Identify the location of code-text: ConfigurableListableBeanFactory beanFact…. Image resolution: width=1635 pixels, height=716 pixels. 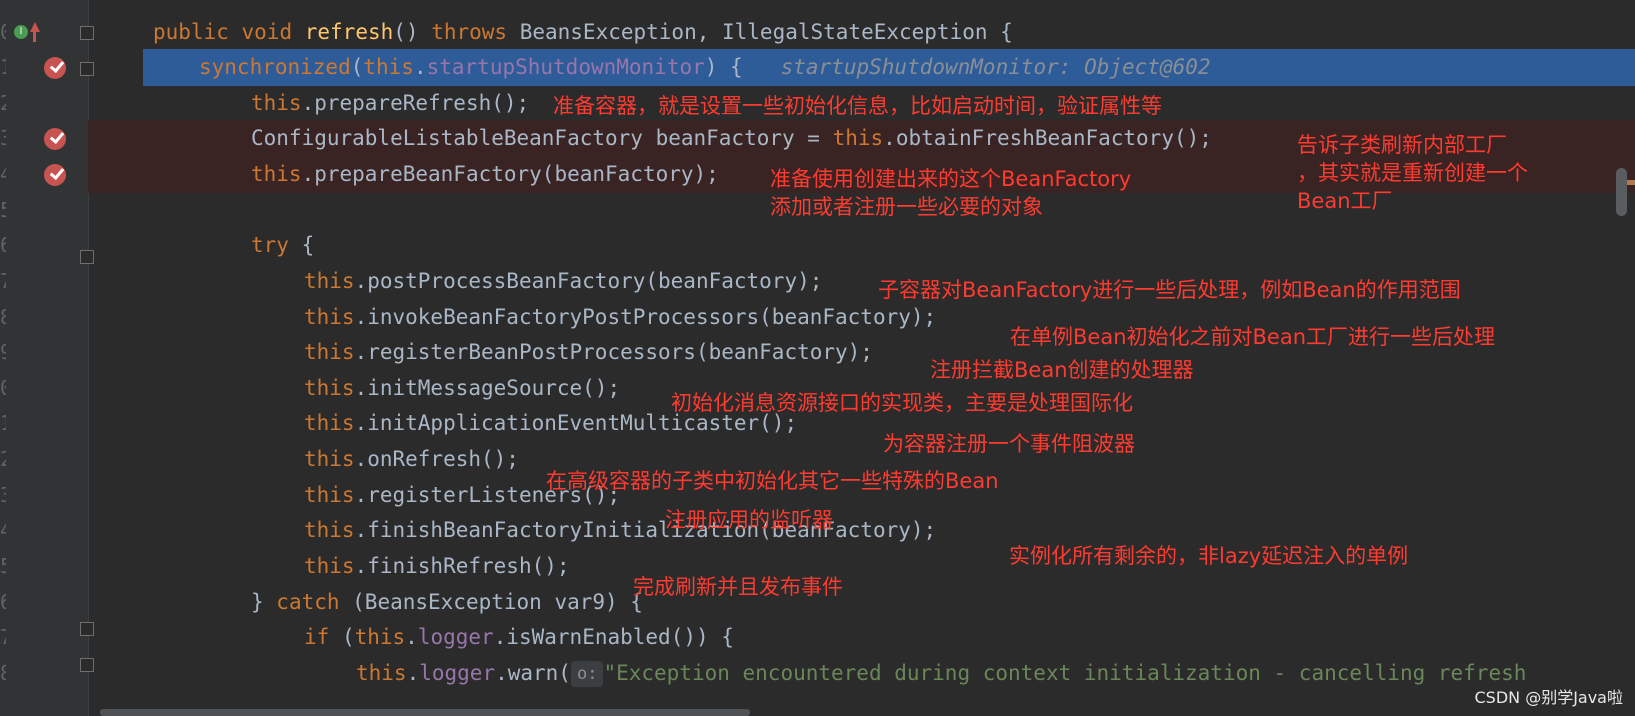
(542, 138).